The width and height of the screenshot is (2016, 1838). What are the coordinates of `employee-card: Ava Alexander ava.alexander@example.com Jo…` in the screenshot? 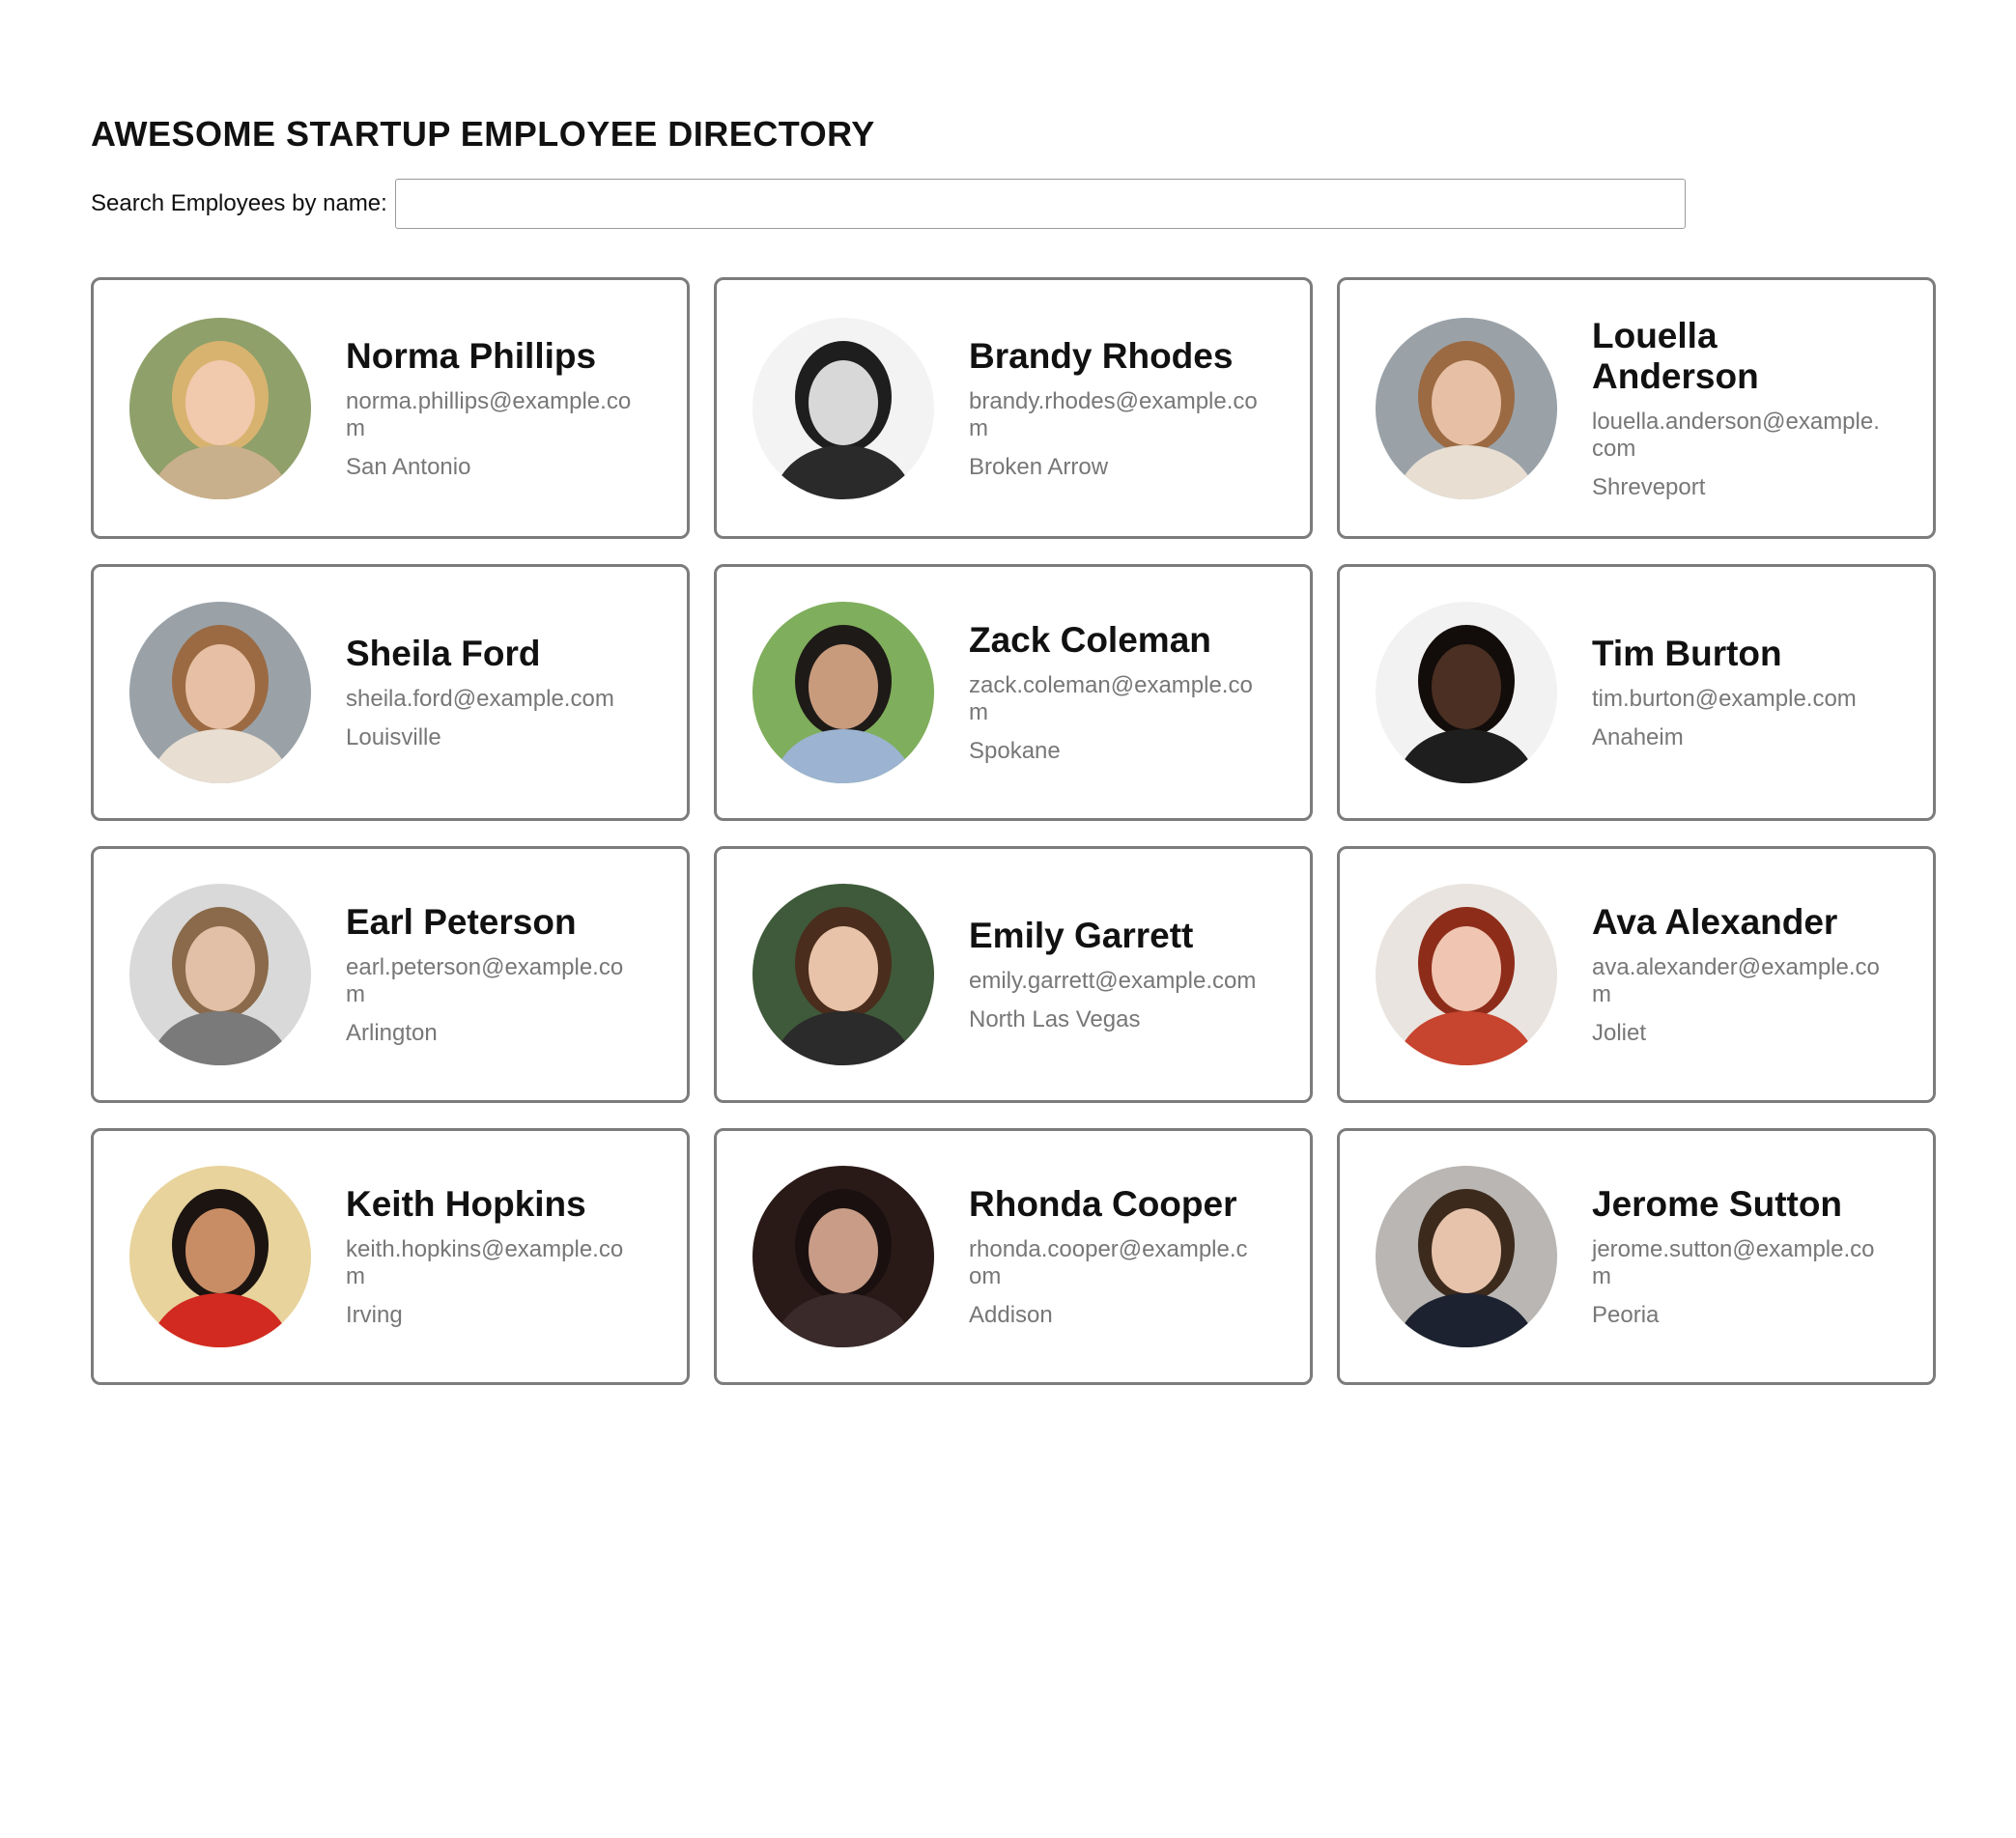 It's located at (1636, 975).